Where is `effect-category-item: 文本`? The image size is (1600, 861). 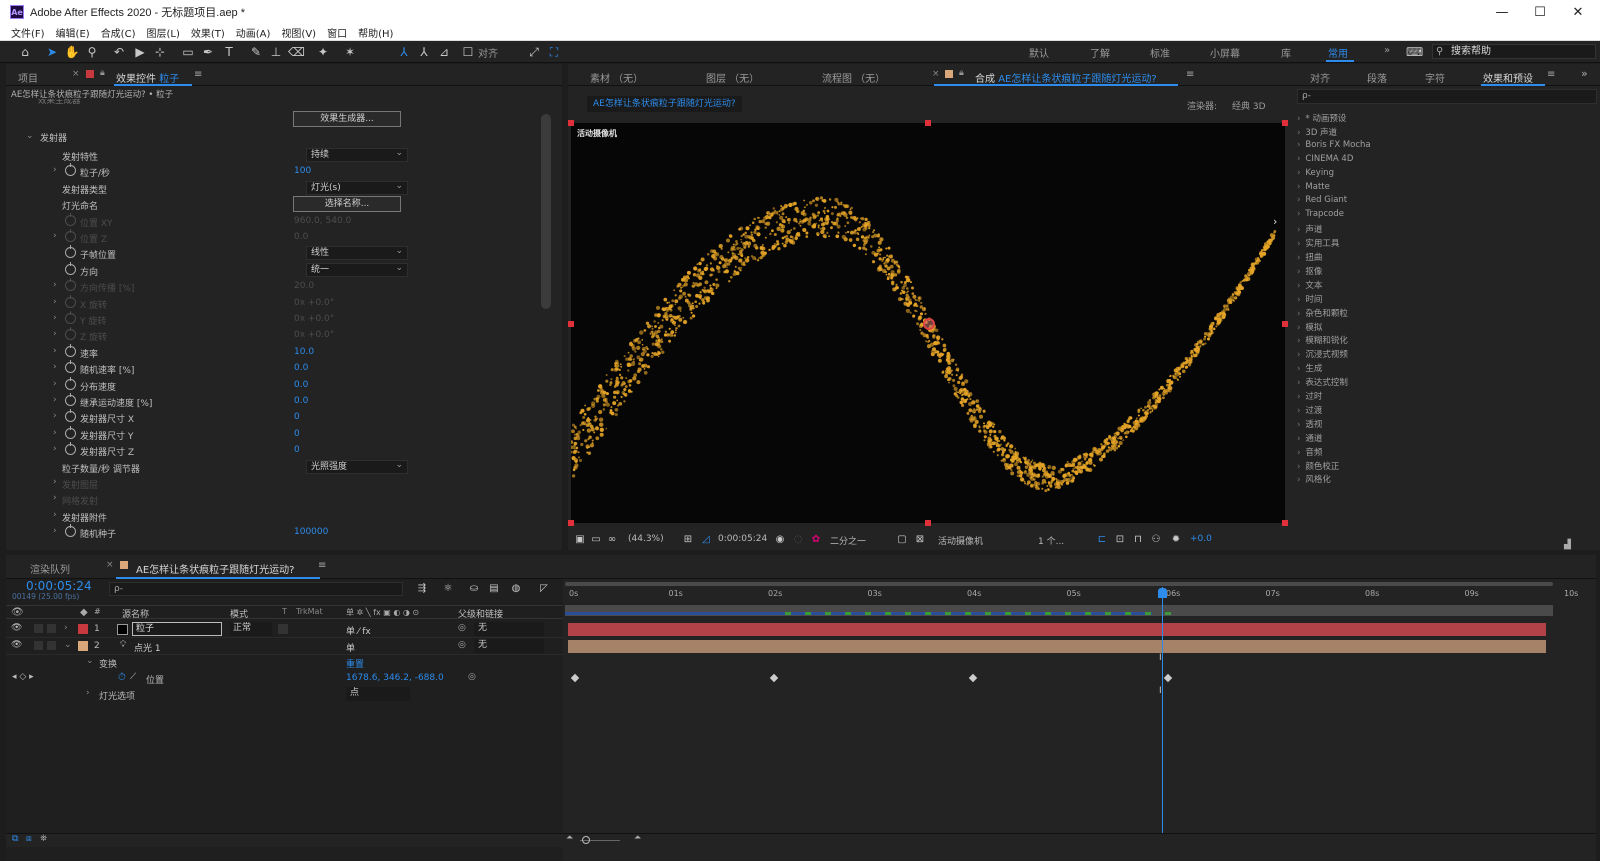
effect-category-item: 文本 is located at coordinates (1309, 286).